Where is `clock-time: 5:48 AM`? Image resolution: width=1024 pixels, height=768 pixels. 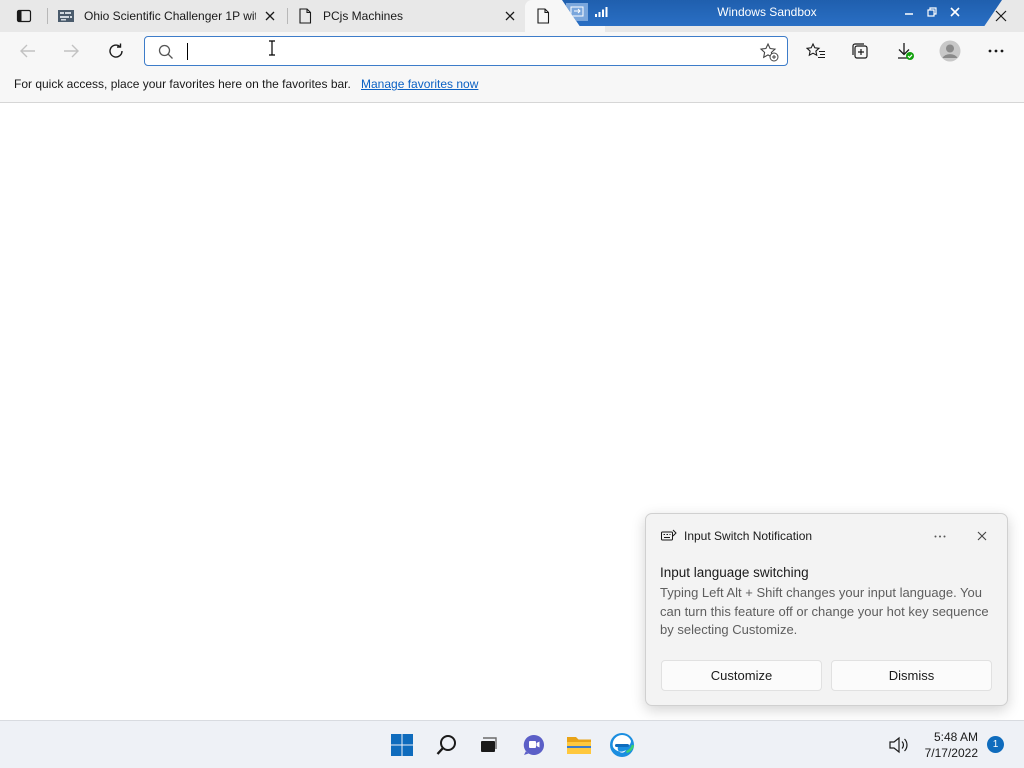
clock-time: 5:48 AM is located at coordinates (955, 737).